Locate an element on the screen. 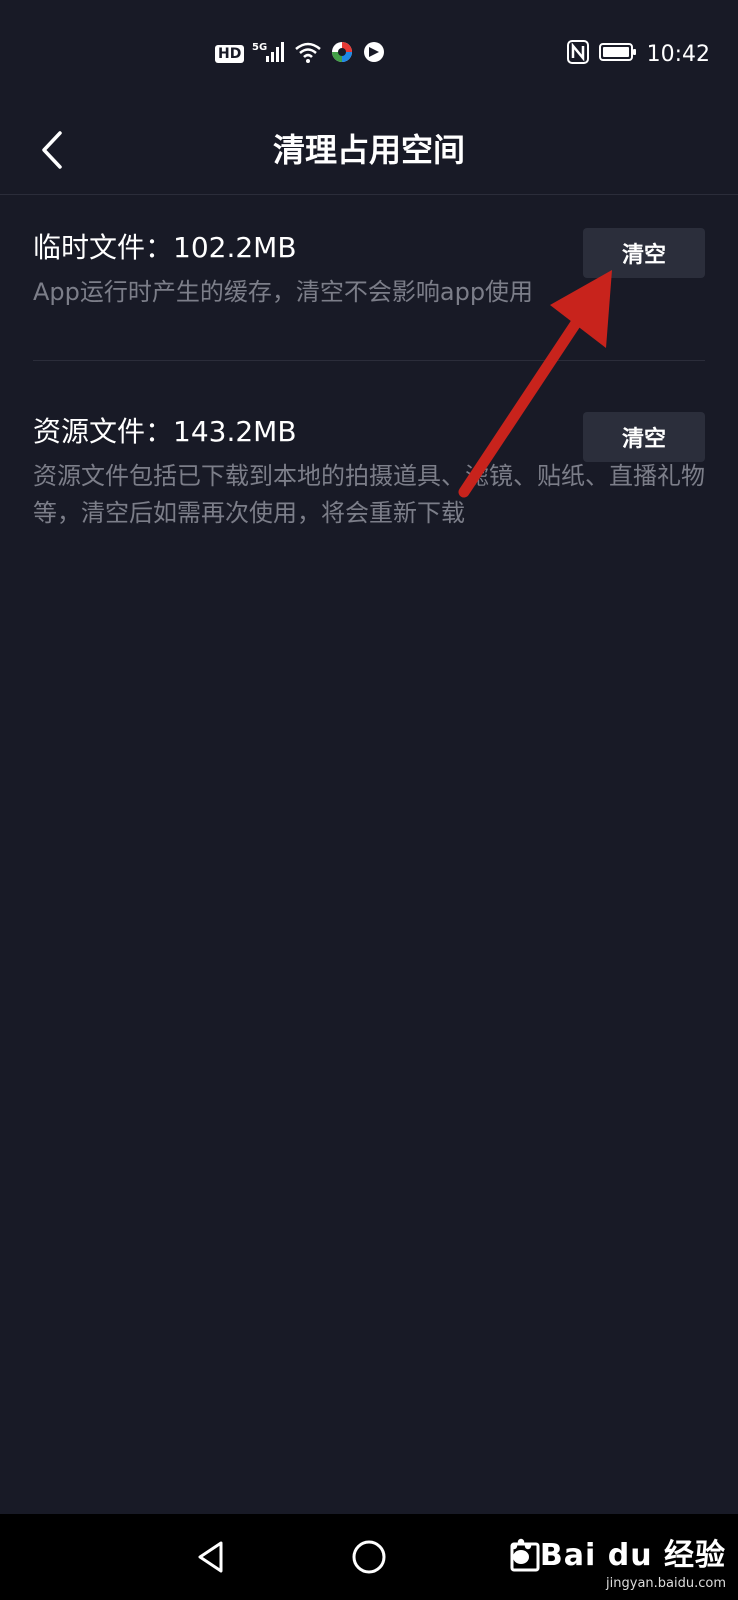 This screenshot has height=1600, width=738. hd-icon: HD is located at coordinates (230, 54).